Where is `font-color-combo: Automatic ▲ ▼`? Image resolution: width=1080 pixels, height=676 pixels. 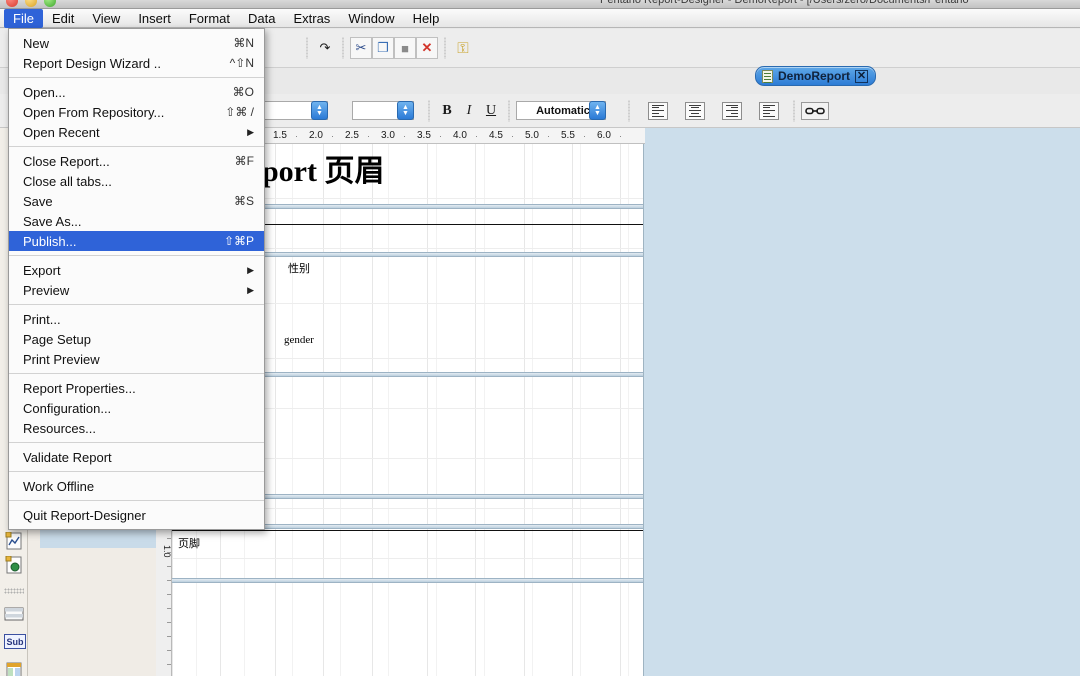 font-color-combo: Automatic ▲ ▼ is located at coordinates (561, 110).